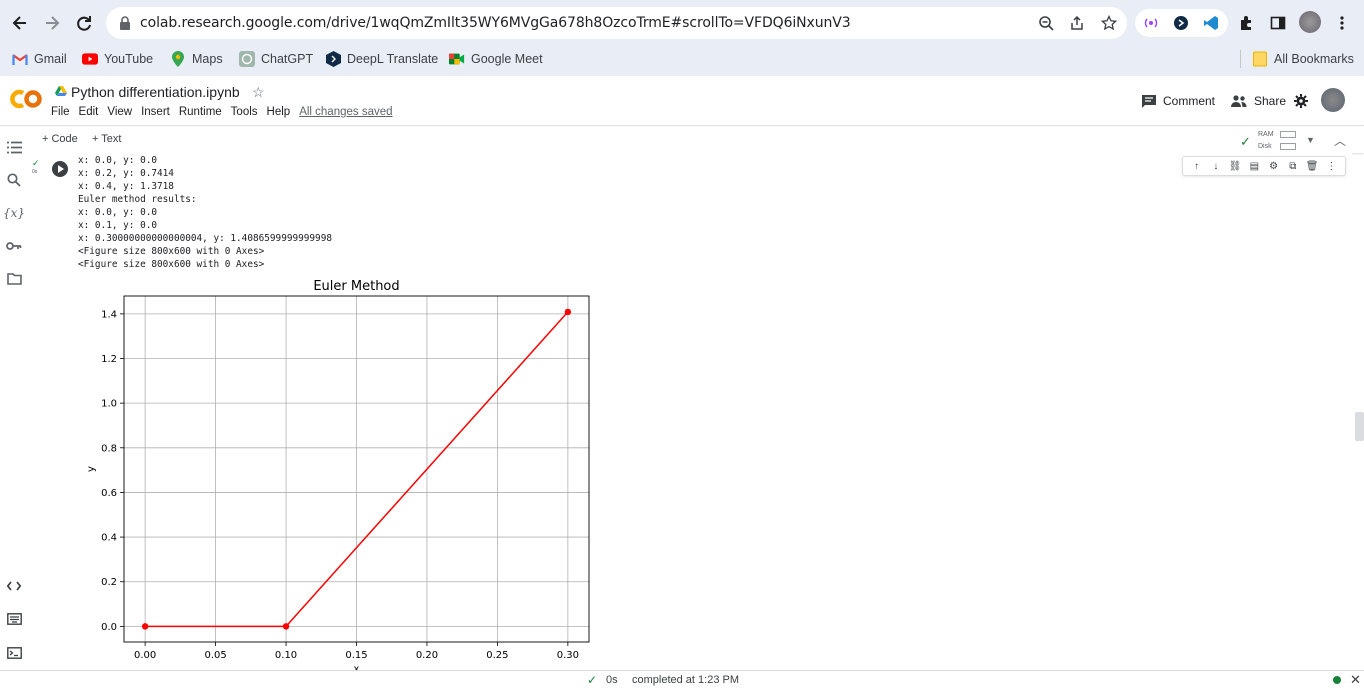 This screenshot has width=1364, height=689. Describe the element at coordinates (356, 286) in the screenshot. I see `chart-title: Euler Method` at that location.